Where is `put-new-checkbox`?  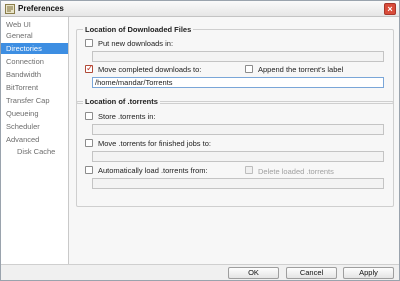 put-new-checkbox is located at coordinates (89, 43).